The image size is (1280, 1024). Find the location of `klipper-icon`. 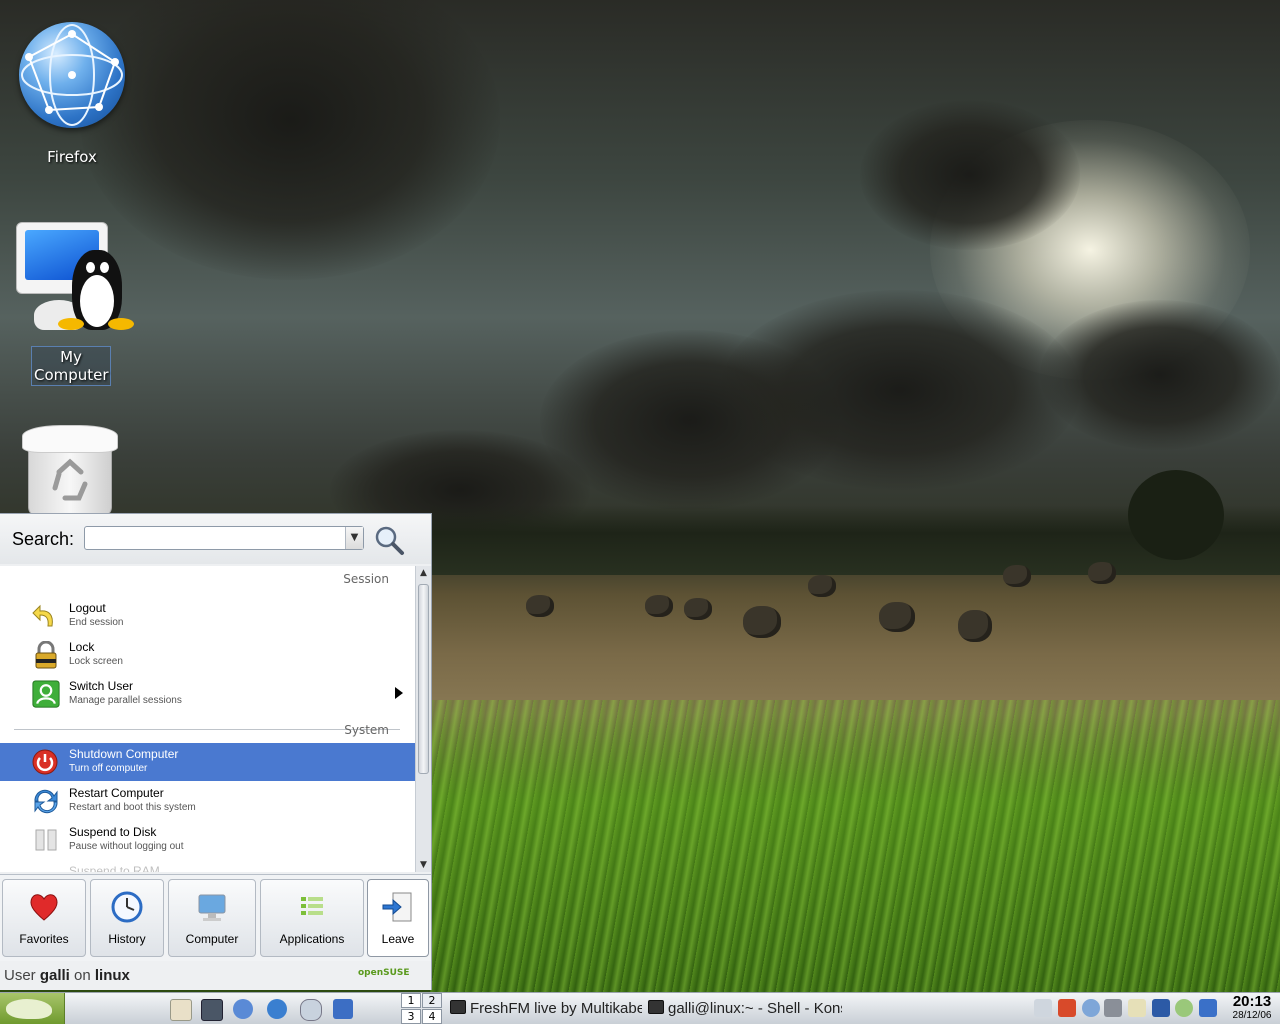

klipper-icon is located at coordinates (1208, 1008).